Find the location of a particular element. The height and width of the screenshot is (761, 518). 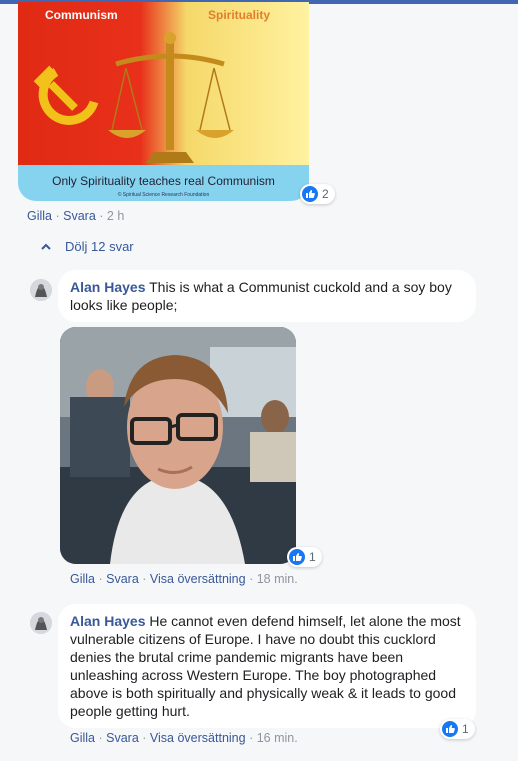

post-image-tagline: Only Spirituality teaches real Communism is located at coordinates (163, 181).